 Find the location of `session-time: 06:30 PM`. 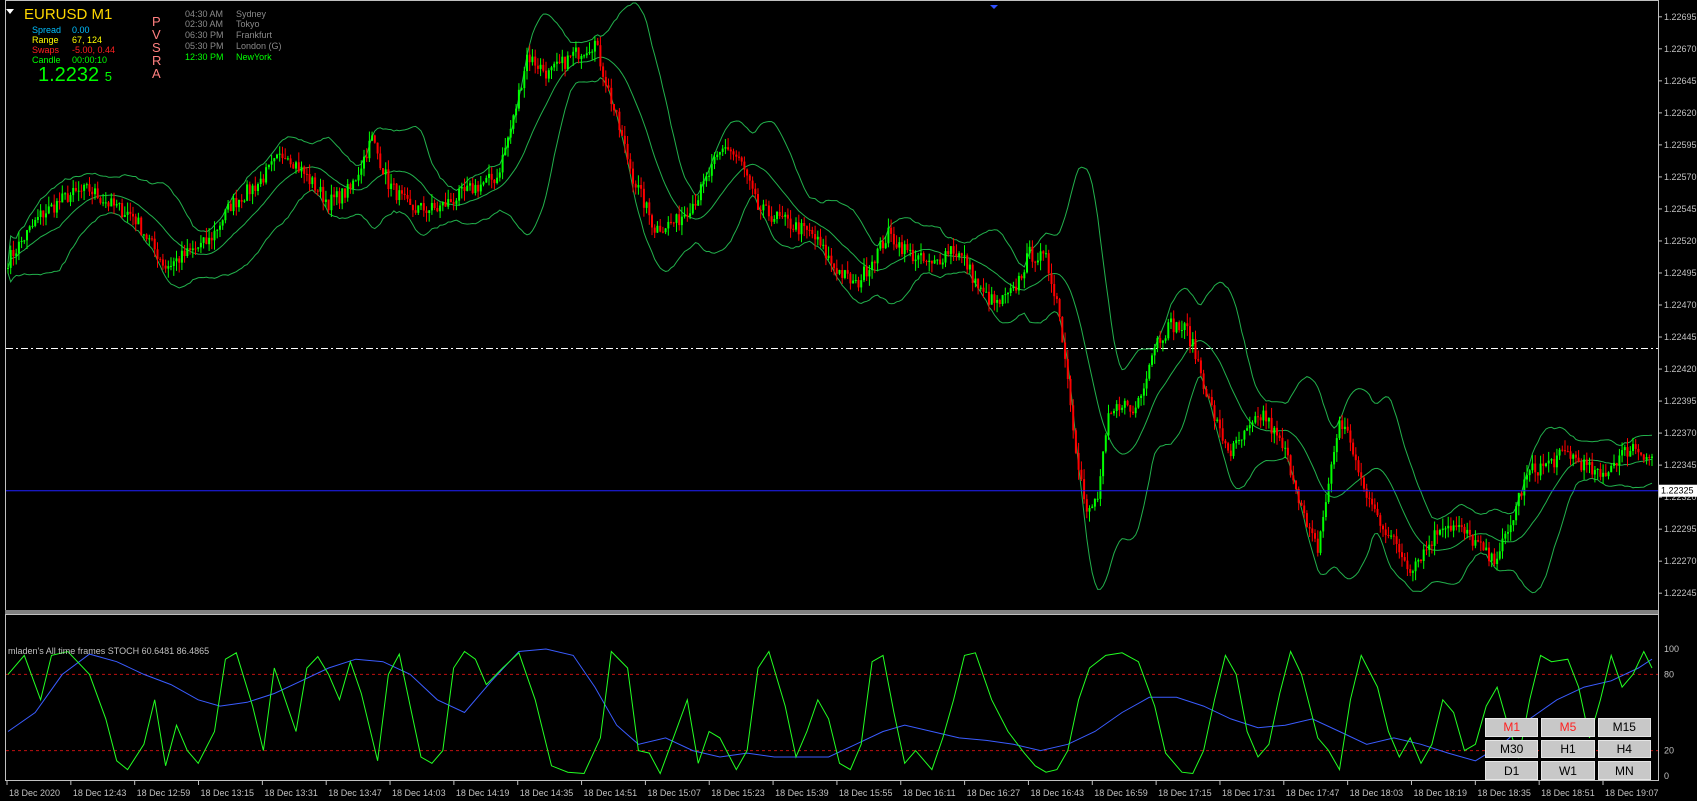

session-time: 06:30 PM is located at coordinates (204, 35).